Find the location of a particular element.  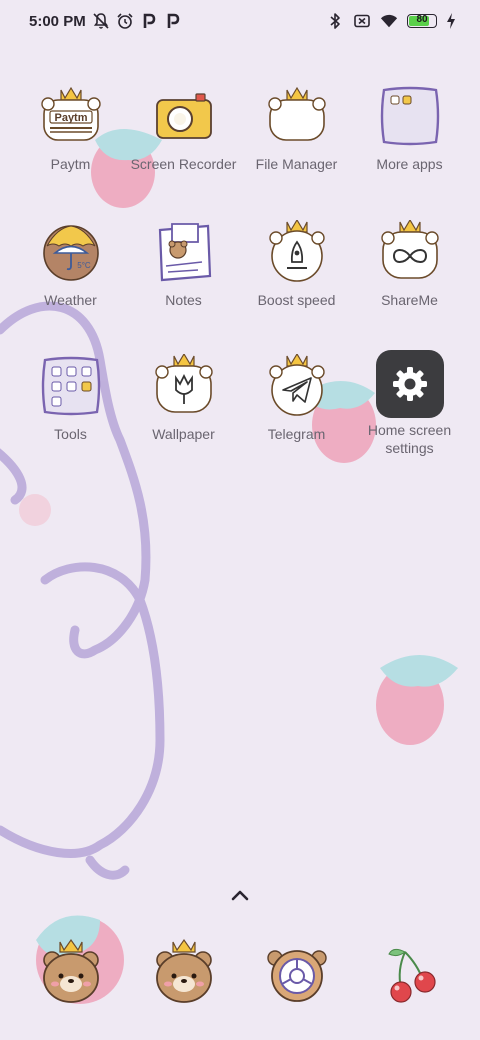

paytm-bear-icon: Paytm is located at coordinates (71, 116).